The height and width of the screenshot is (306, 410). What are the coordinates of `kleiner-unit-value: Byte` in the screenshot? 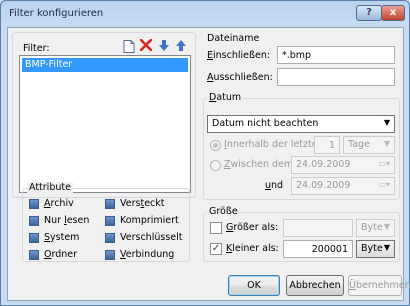 It's located at (372, 248).